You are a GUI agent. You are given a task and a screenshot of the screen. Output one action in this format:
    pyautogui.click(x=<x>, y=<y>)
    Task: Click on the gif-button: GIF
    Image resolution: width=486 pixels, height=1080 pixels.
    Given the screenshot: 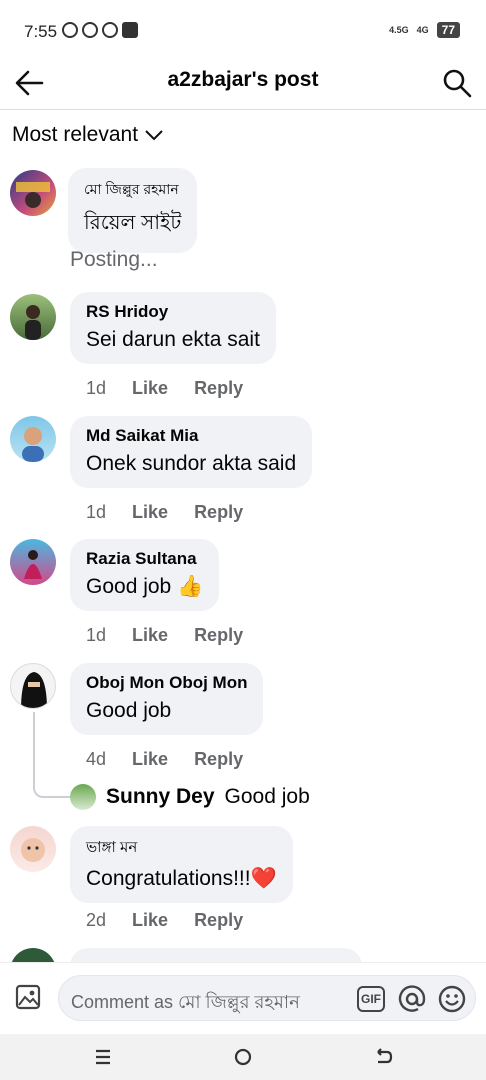 What is the action you would take?
    pyautogui.click(x=371, y=999)
    